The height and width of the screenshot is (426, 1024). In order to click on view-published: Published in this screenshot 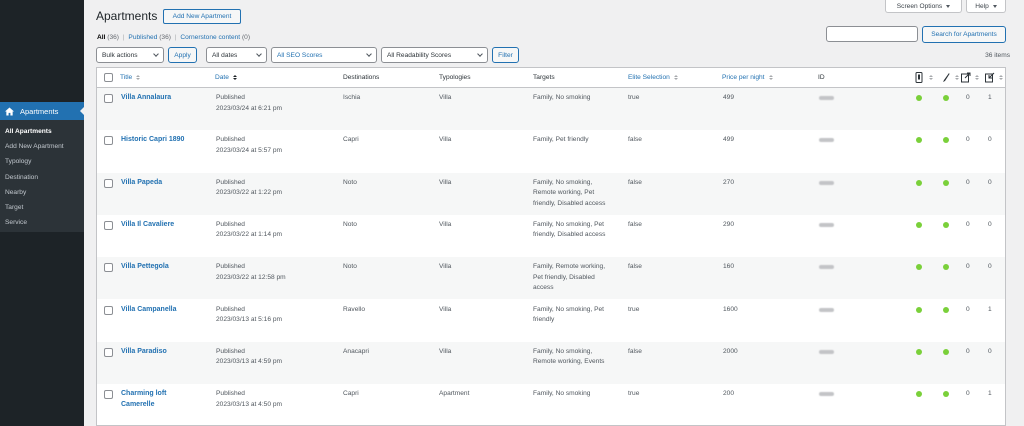, I will do `click(142, 37)`.